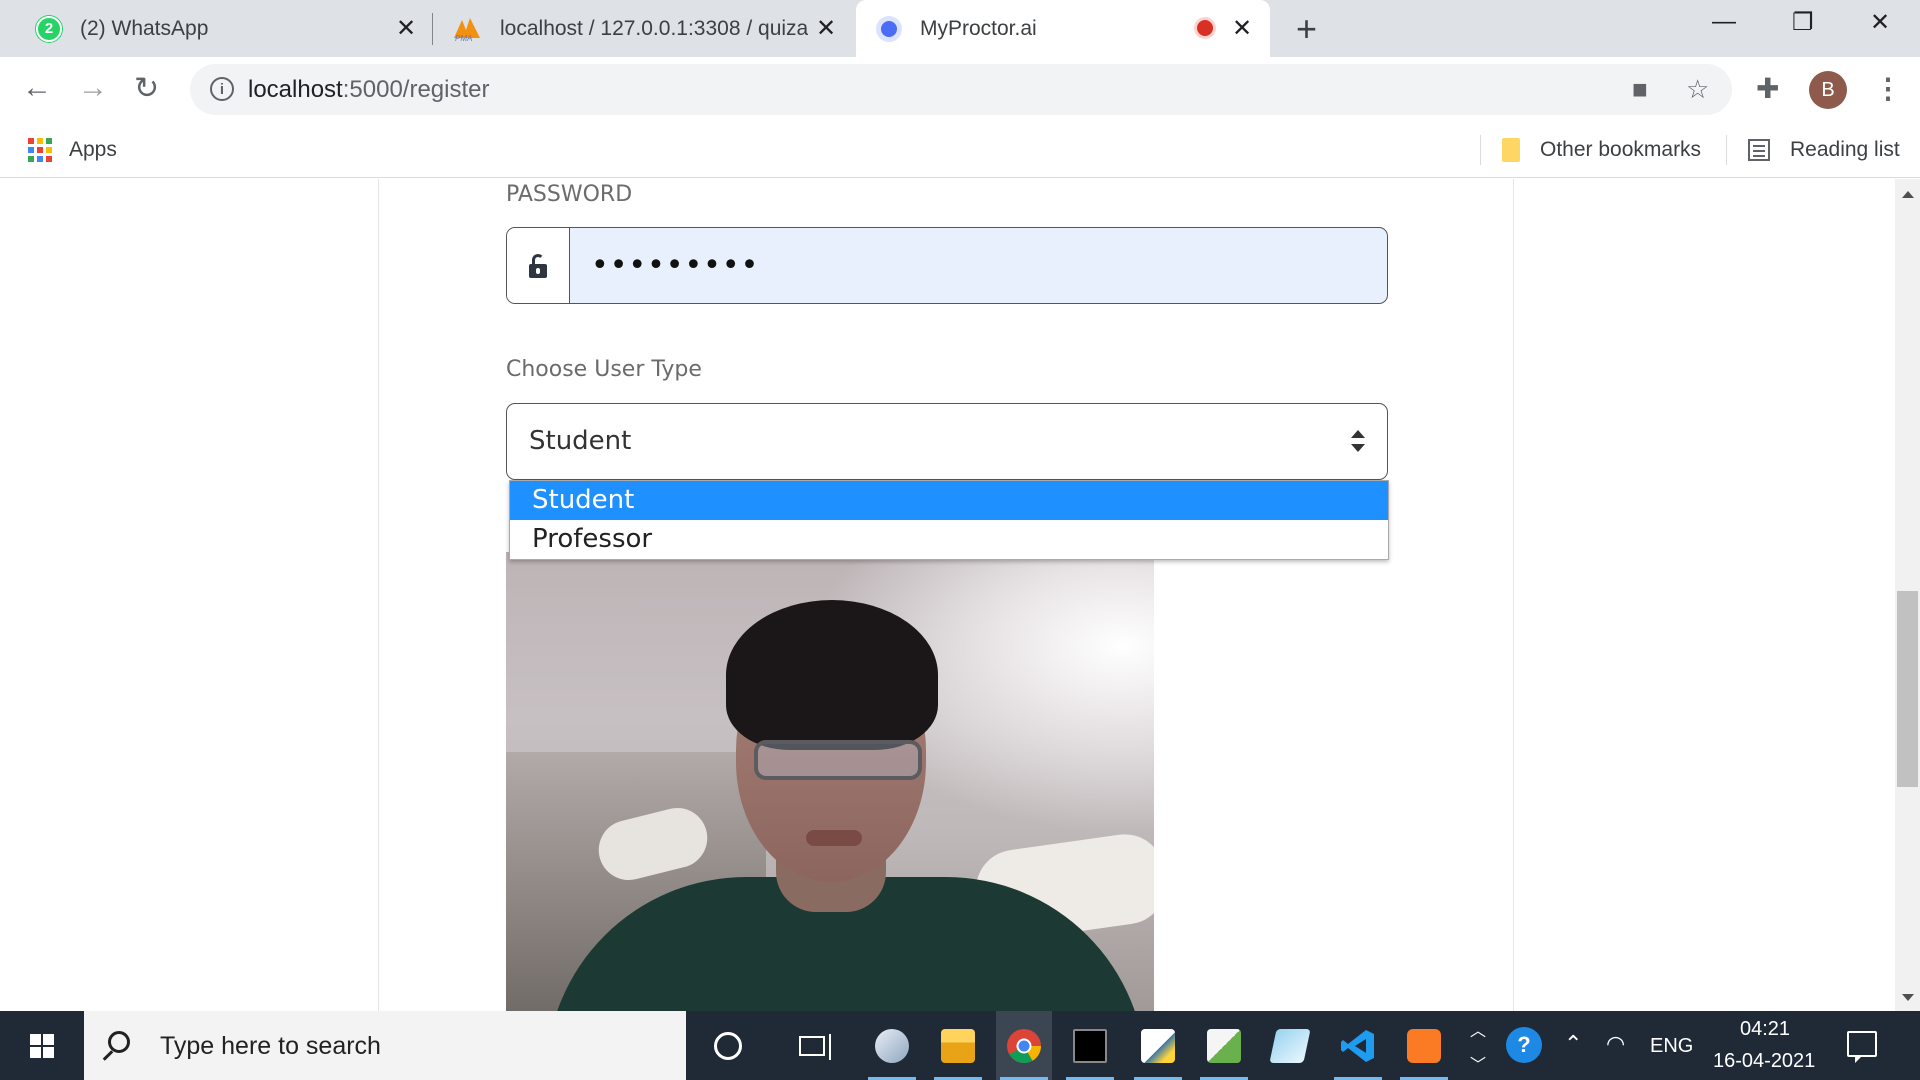 This screenshot has width=1920, height=1080. What do you see at coordinates (119, 1042) in the screenshot?
I see `search-icon` at bounding box center [119, 1042].